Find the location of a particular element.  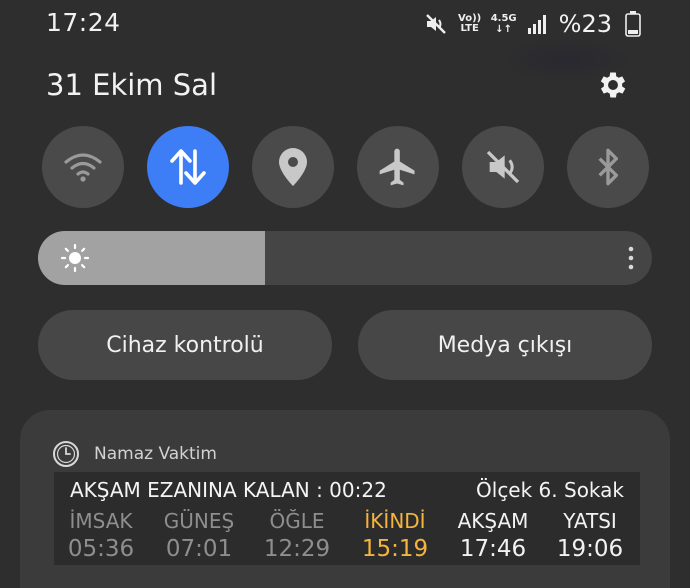

toggle-location is located at coordinates (293, 167).